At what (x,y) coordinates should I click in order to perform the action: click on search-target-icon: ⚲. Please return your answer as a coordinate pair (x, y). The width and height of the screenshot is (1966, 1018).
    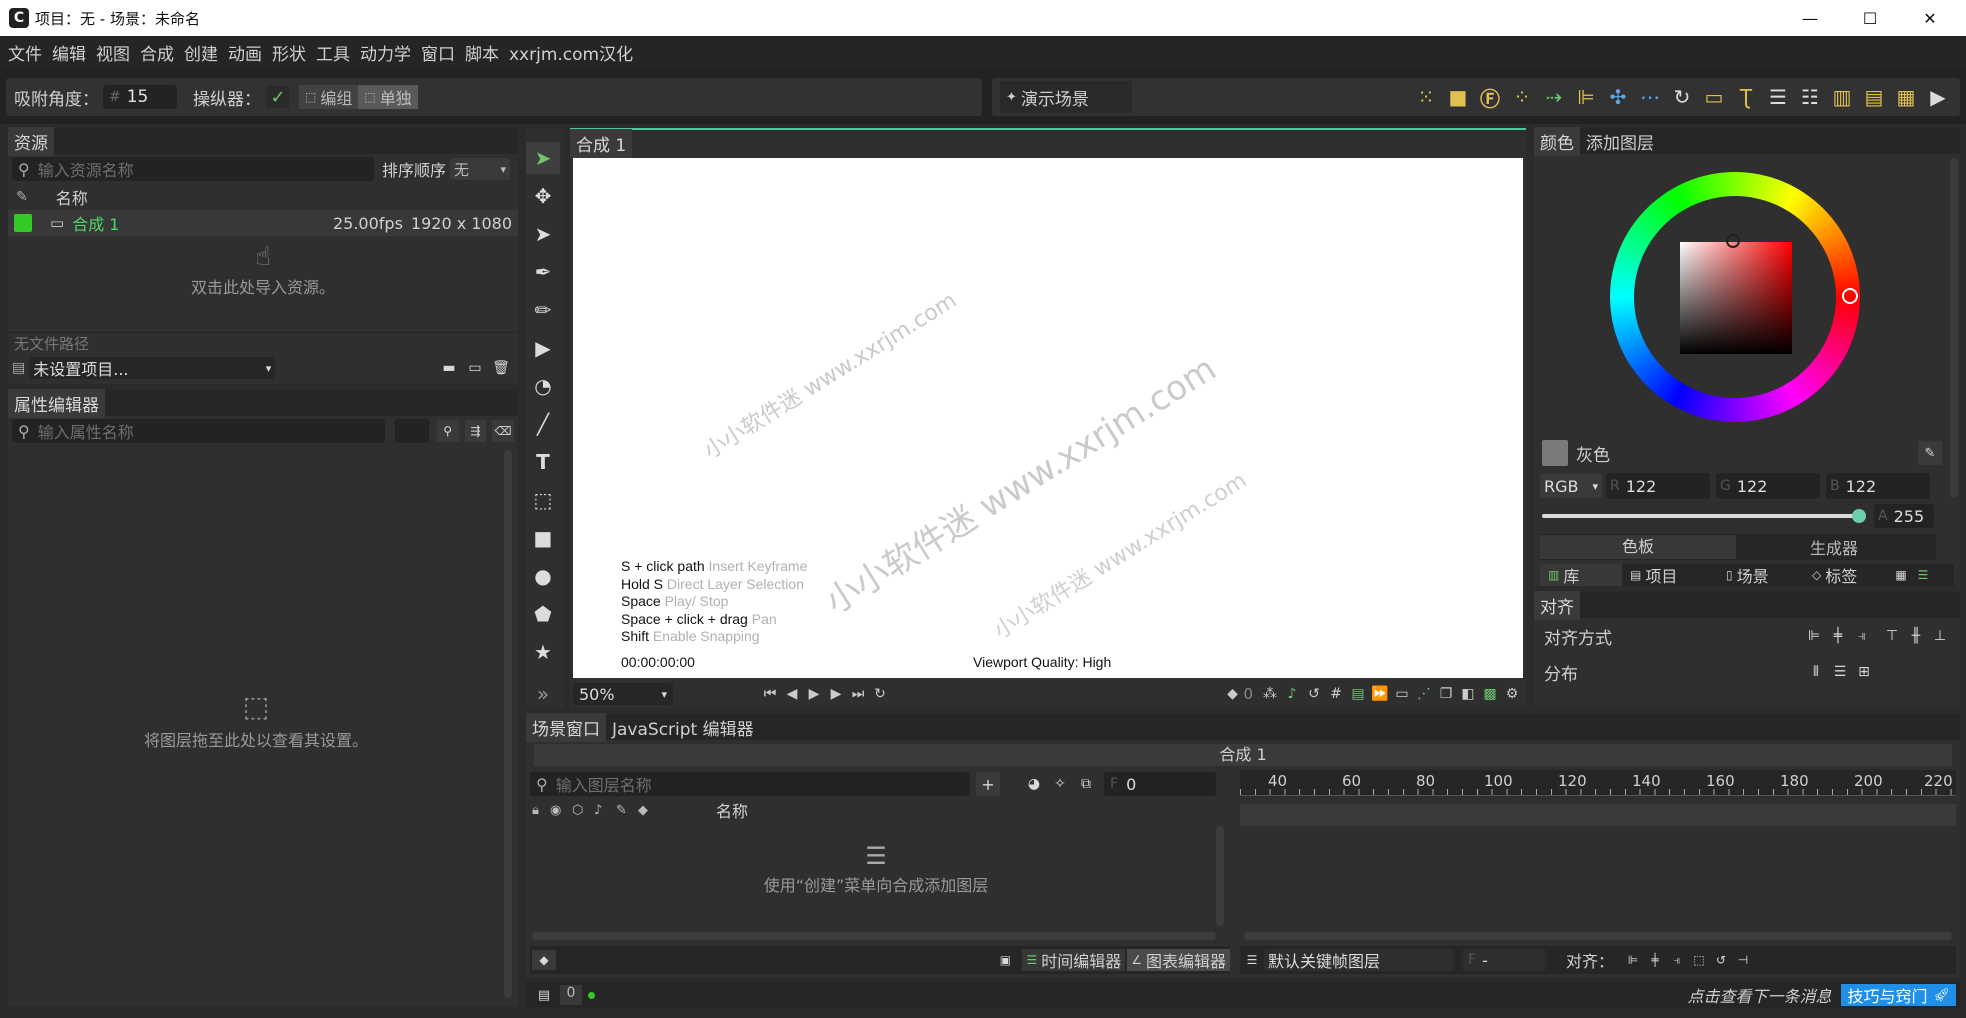
    Looking at the image, I should click on (447, 431).